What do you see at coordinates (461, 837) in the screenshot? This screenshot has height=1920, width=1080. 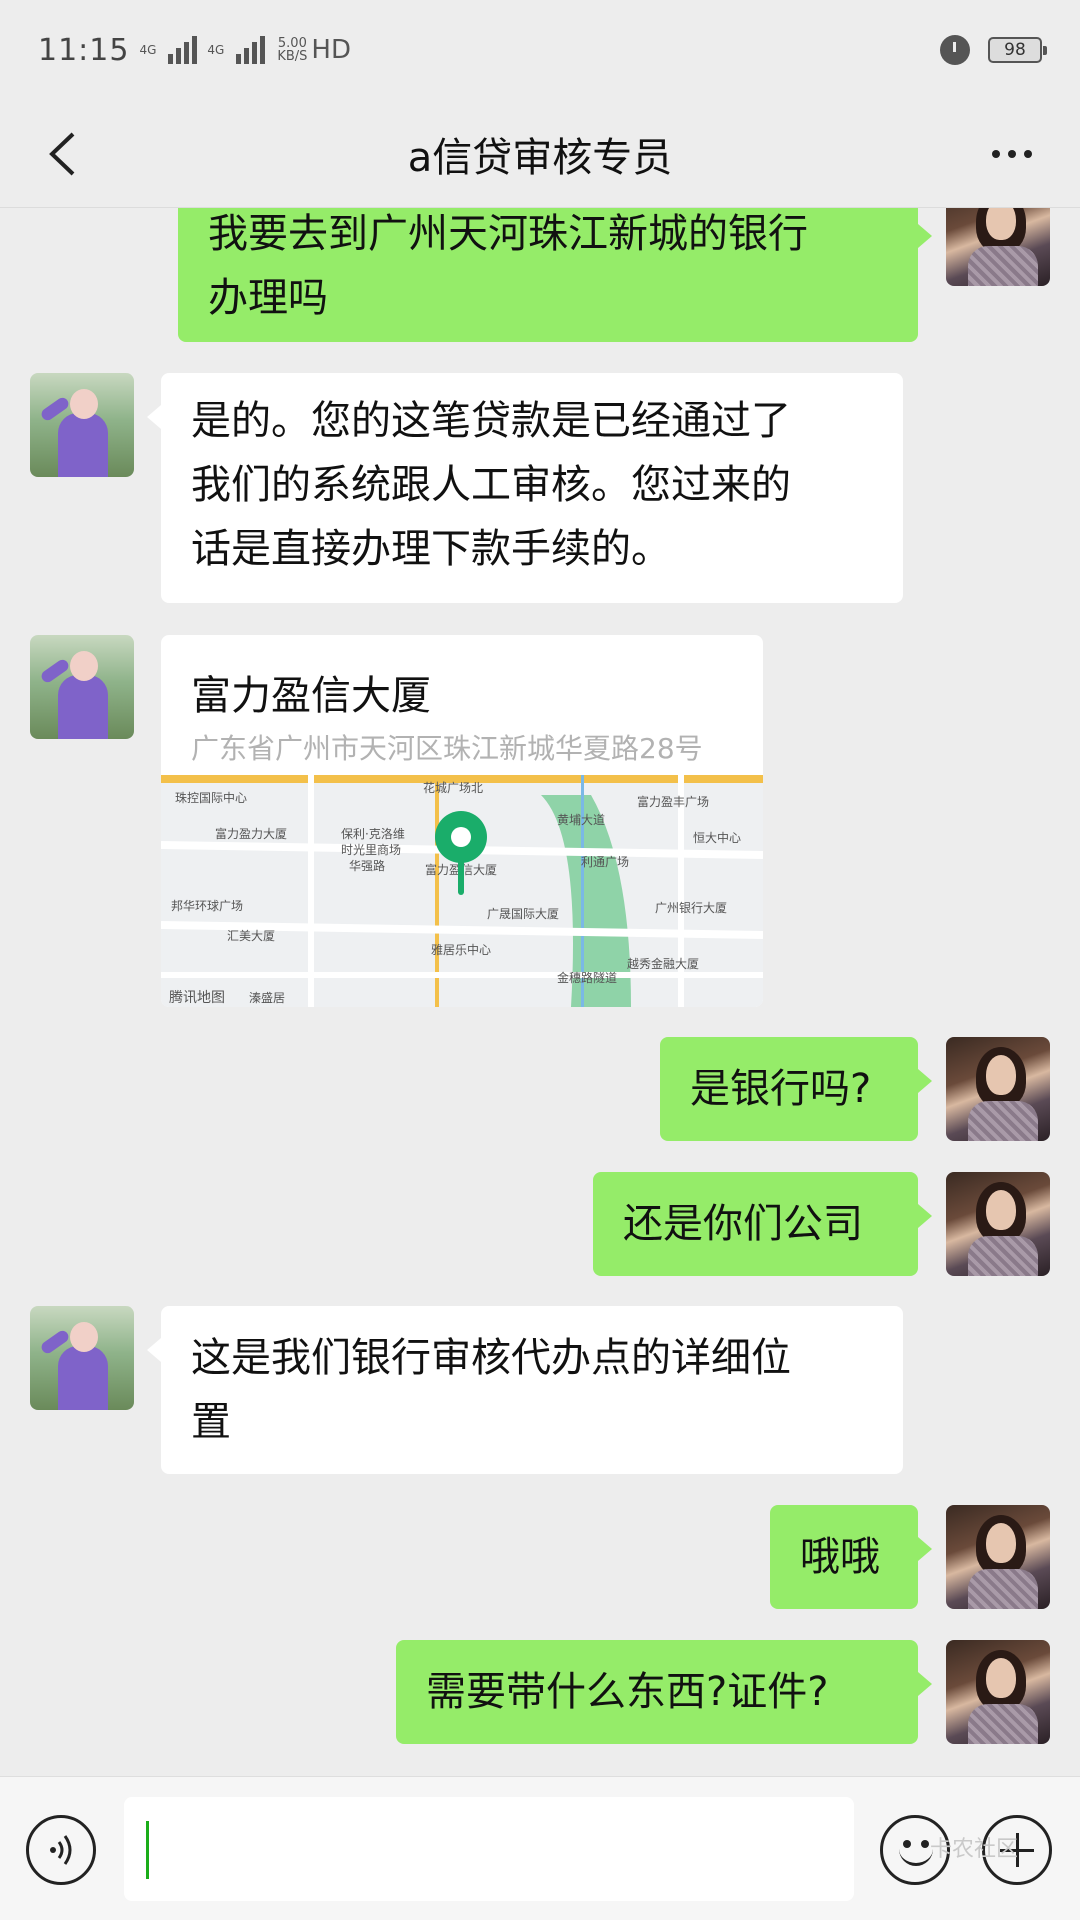 I see `location-pin-icon` at bounding box center [461, 837].